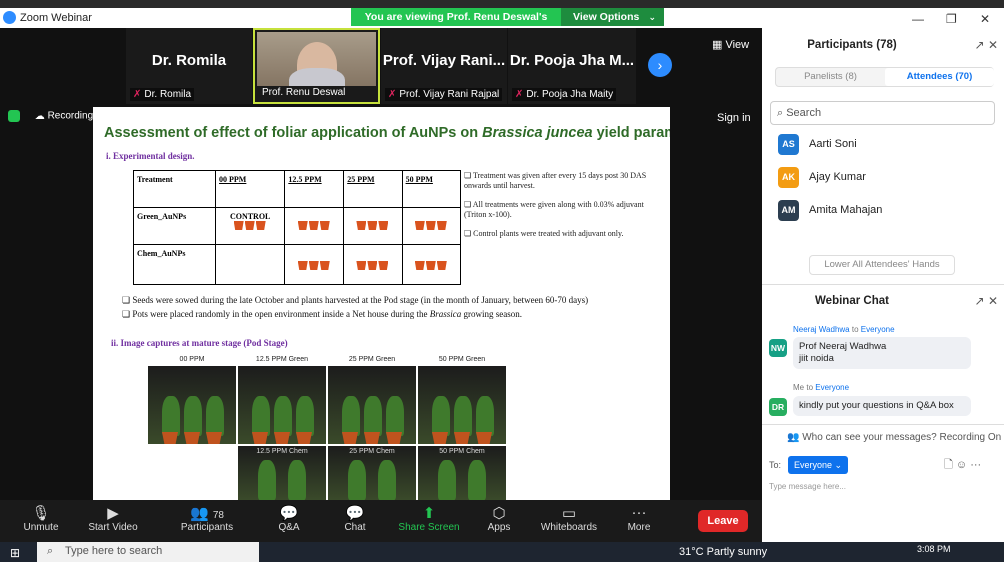 The height and width of the screenshot is (562, 1004). I want to click on apps-button: ⬡ Apps, so click(499, 518).